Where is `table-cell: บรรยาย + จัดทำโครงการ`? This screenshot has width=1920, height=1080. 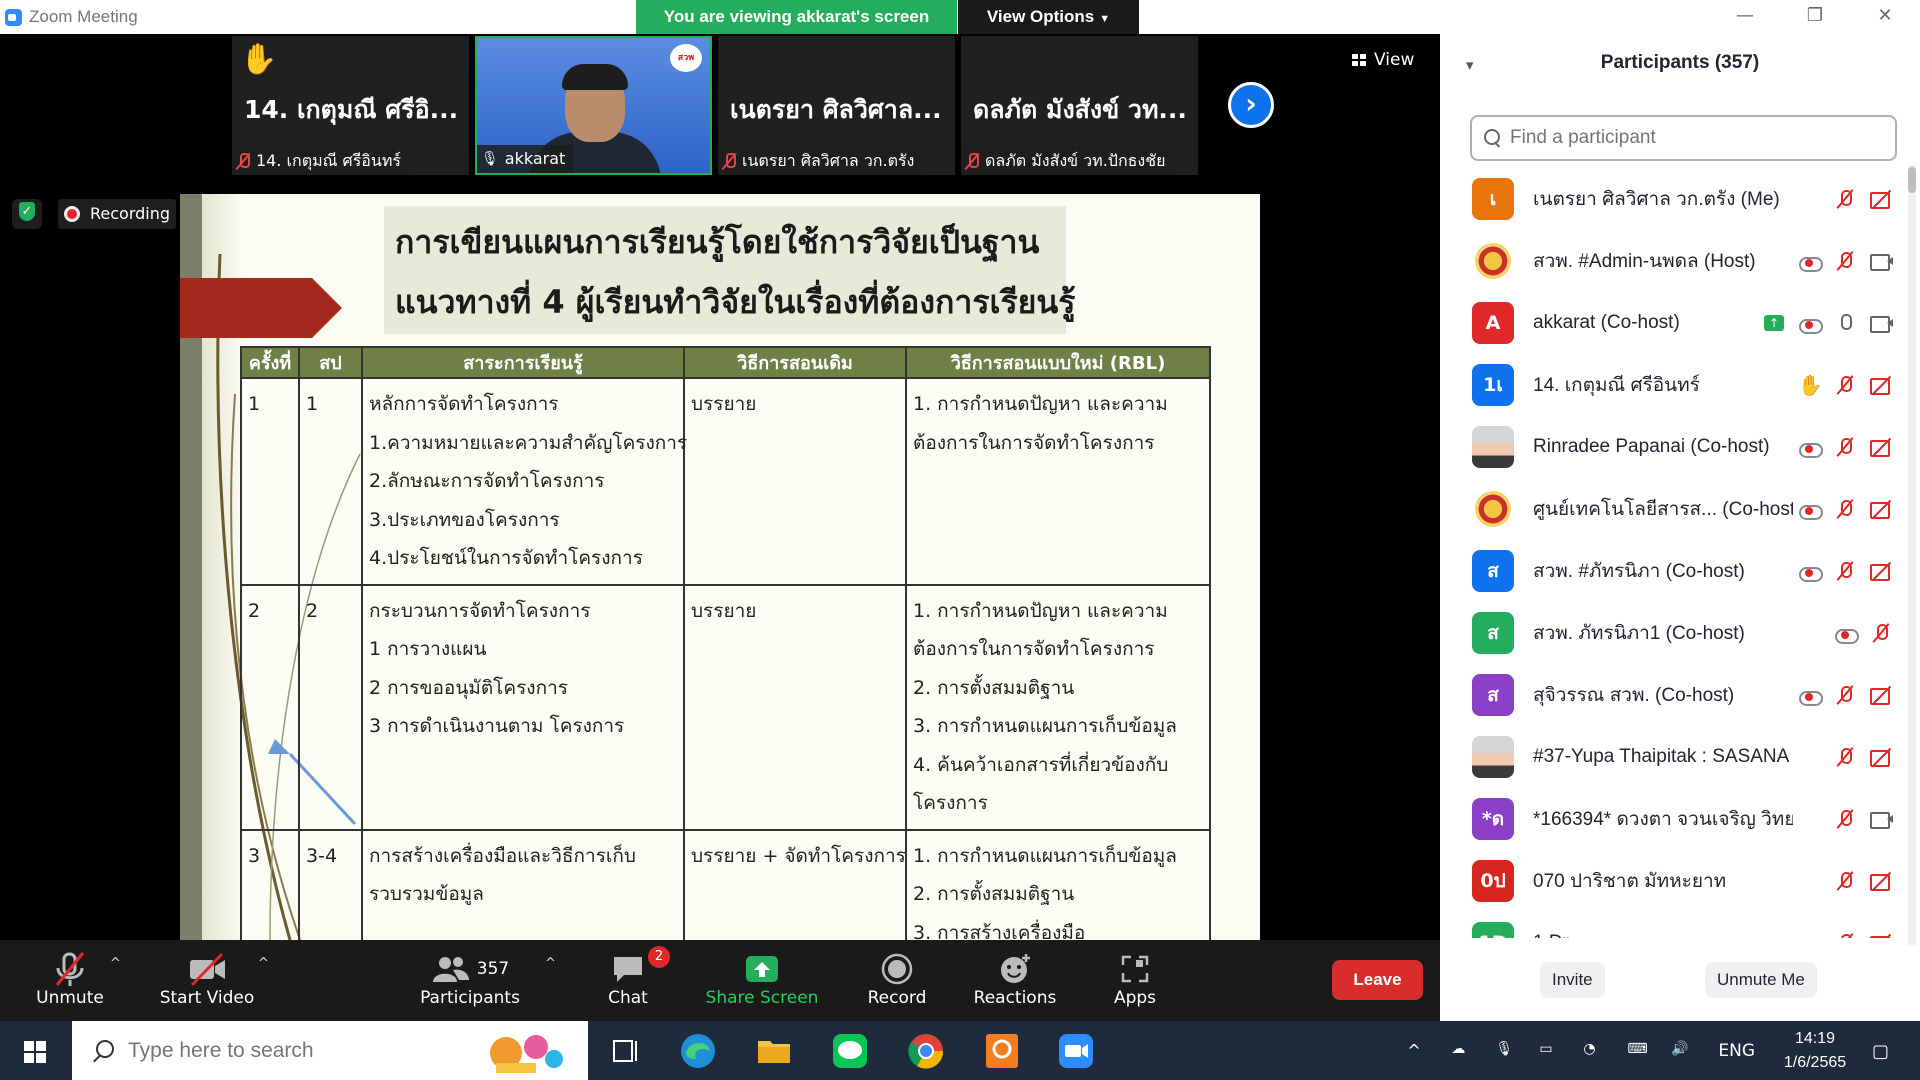
table-cell: บรรยาย + จัดทำโครงการ is located at coordinates (795, 884).